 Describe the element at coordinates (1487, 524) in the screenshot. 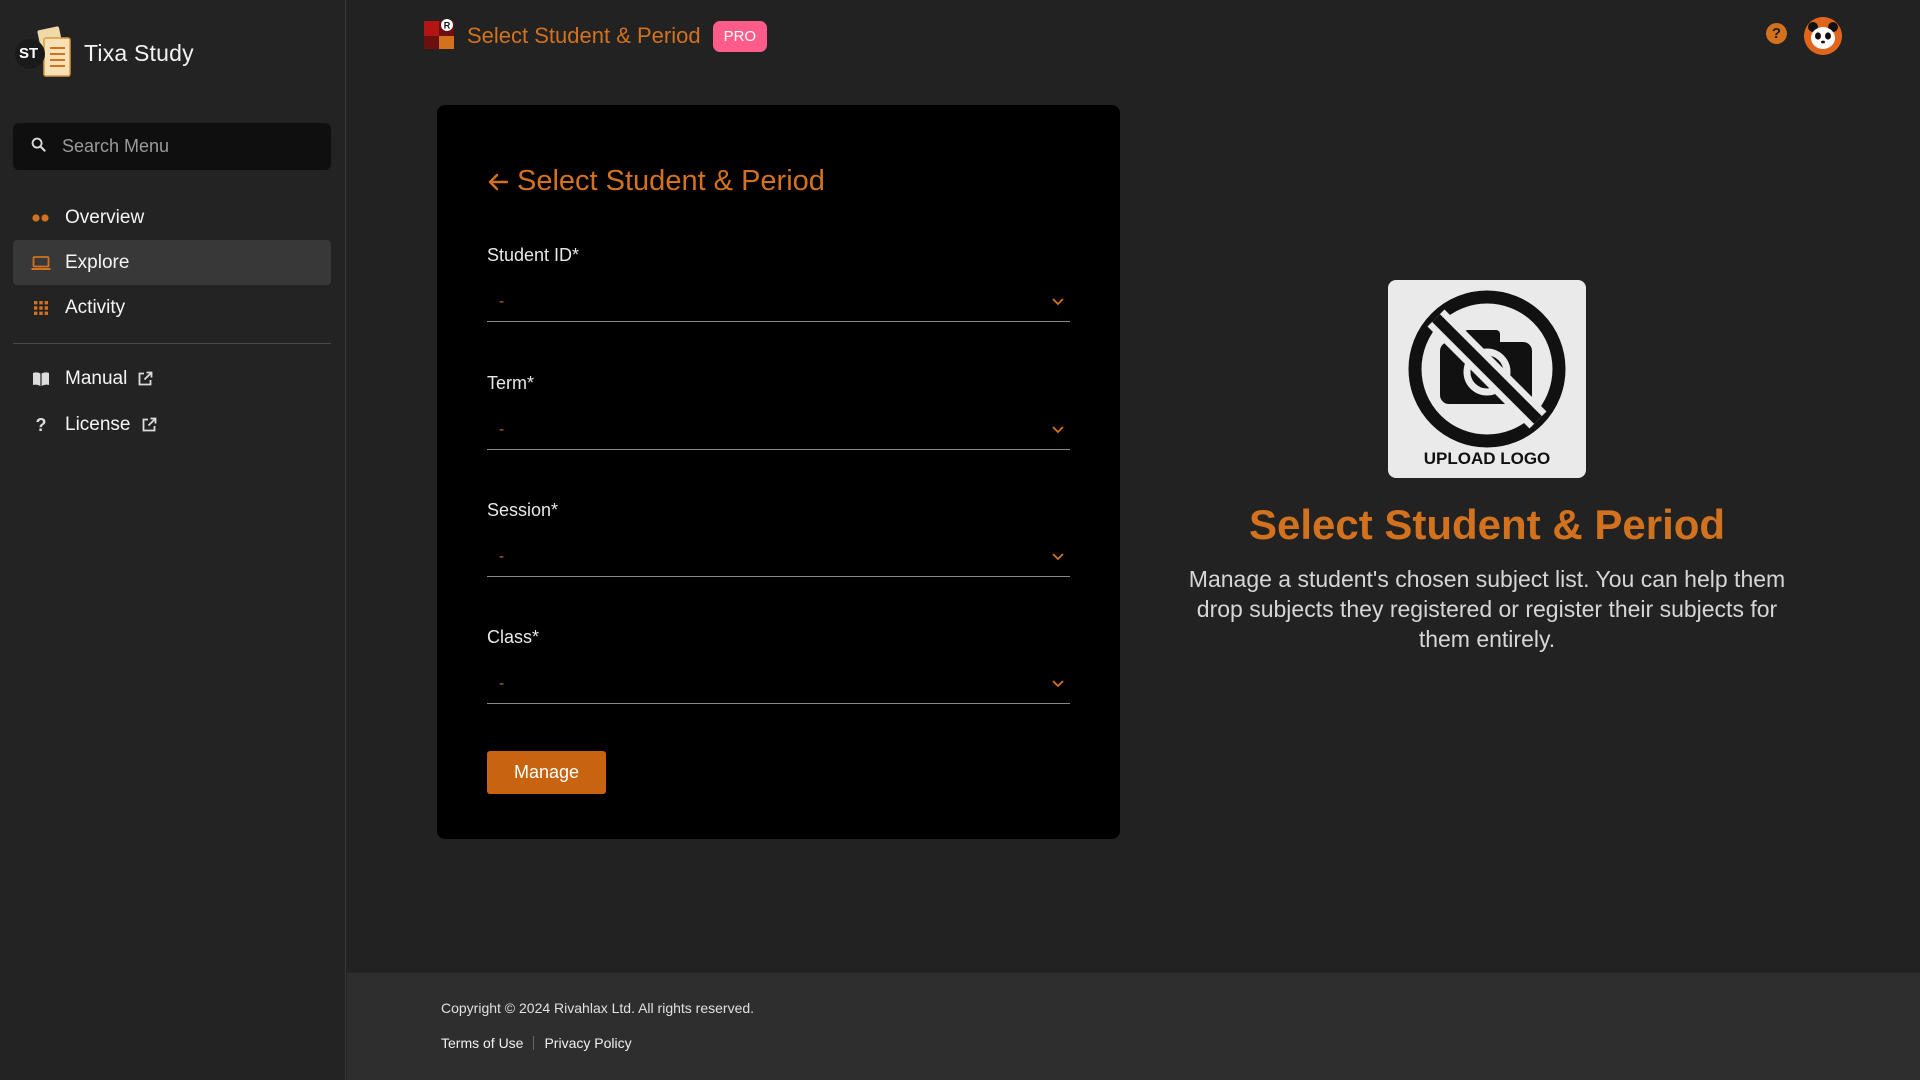

I see `info-title: Select Student & Period` at that location.